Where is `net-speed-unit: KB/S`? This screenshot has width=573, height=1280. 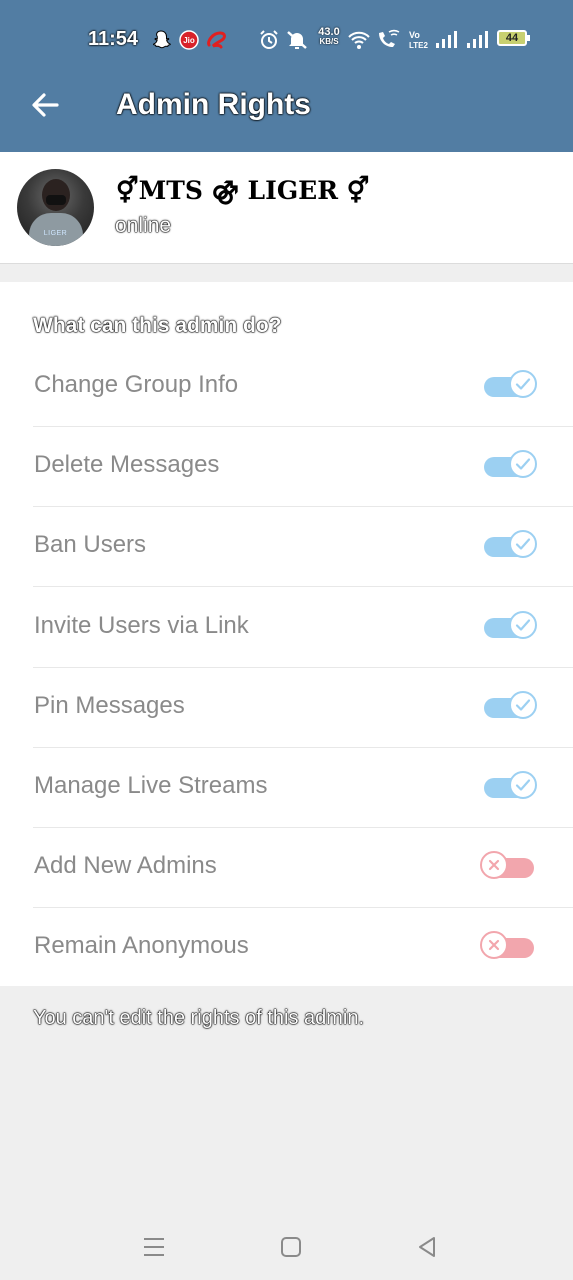
net-speed-unit: KB/S is located at coordinates (329, 41).